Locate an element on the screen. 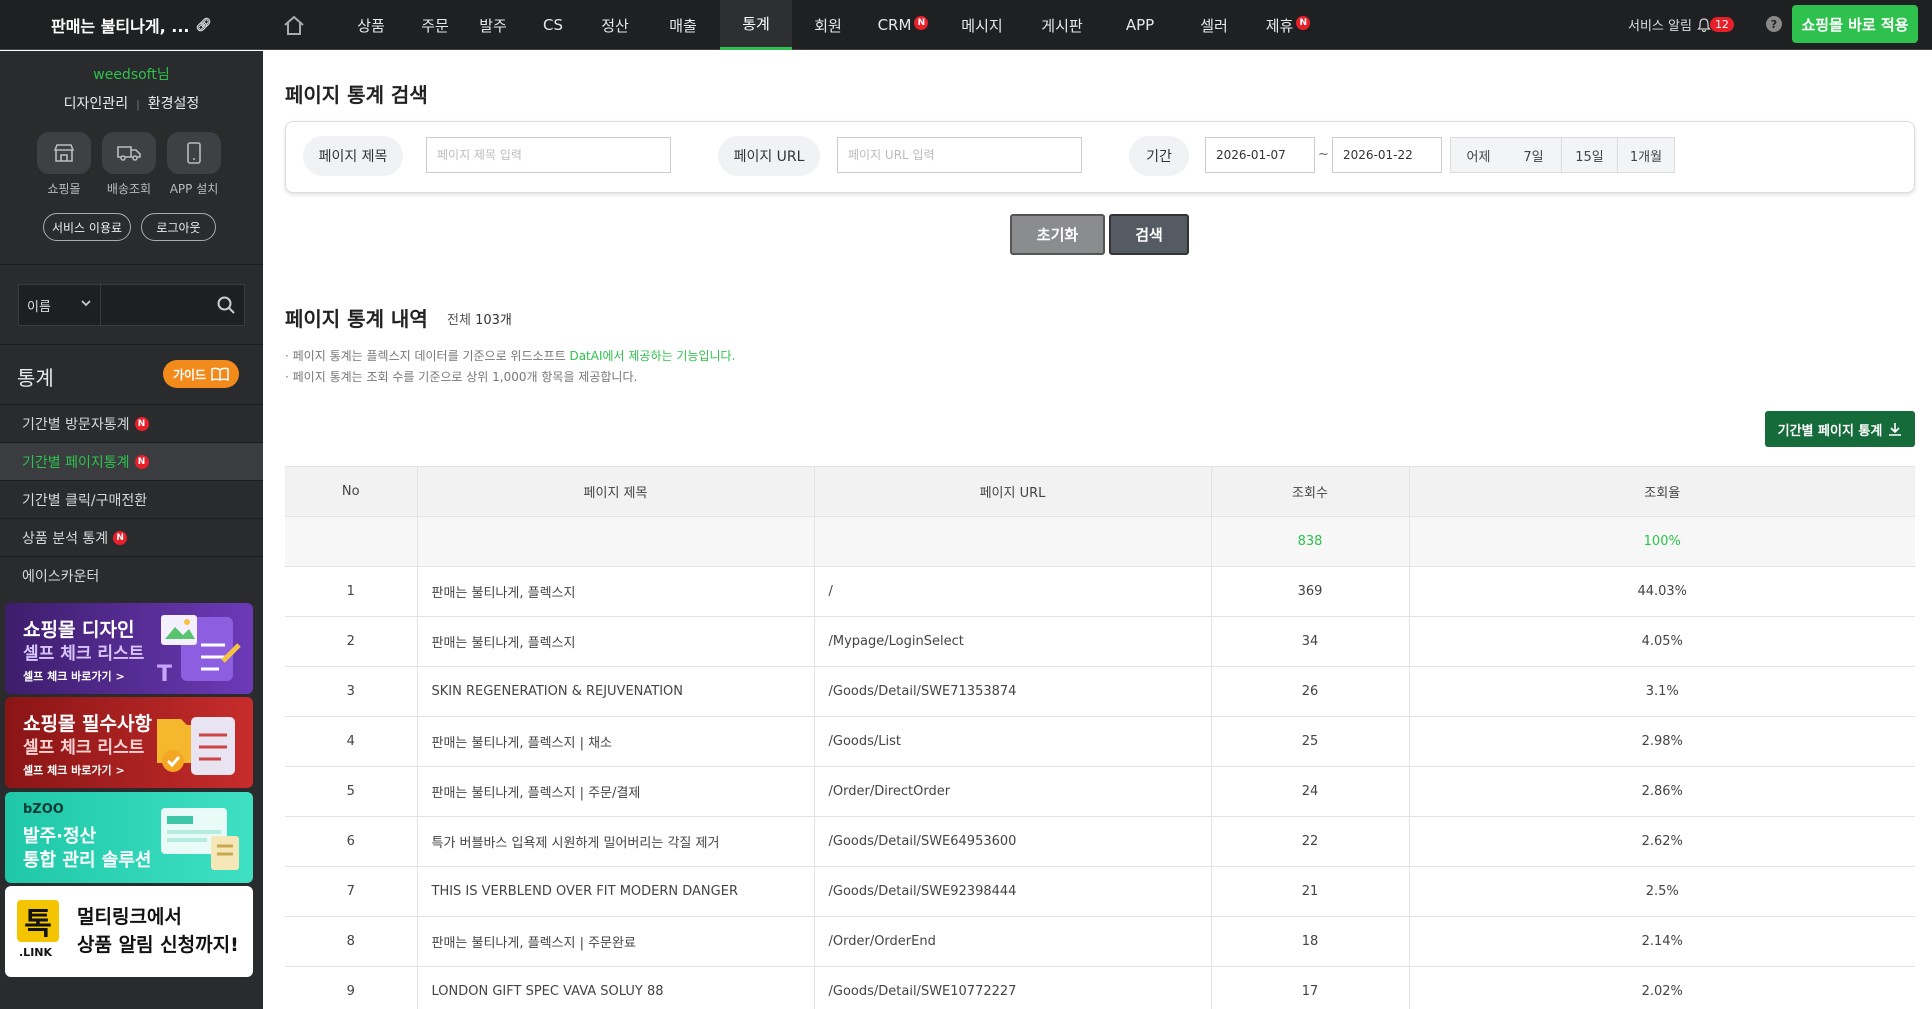 The image size is (1932, 1009). cell-no: 6 is located at coordinates (351, 841).